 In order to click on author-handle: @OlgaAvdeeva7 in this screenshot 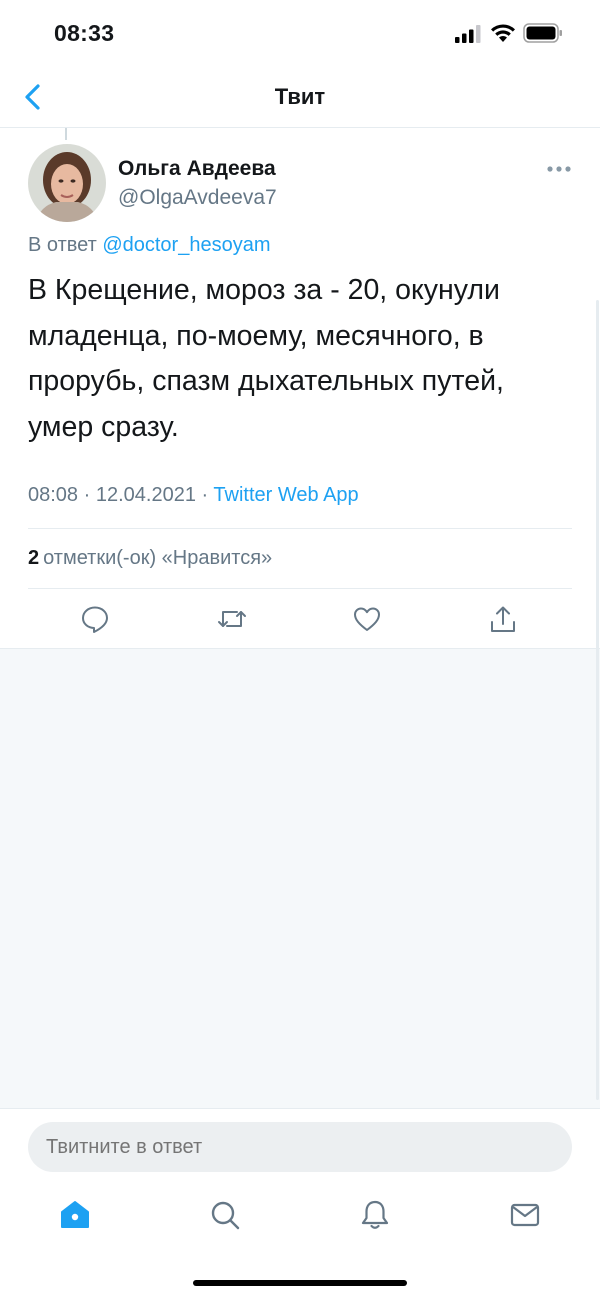, I will do `click(197, 198)`.